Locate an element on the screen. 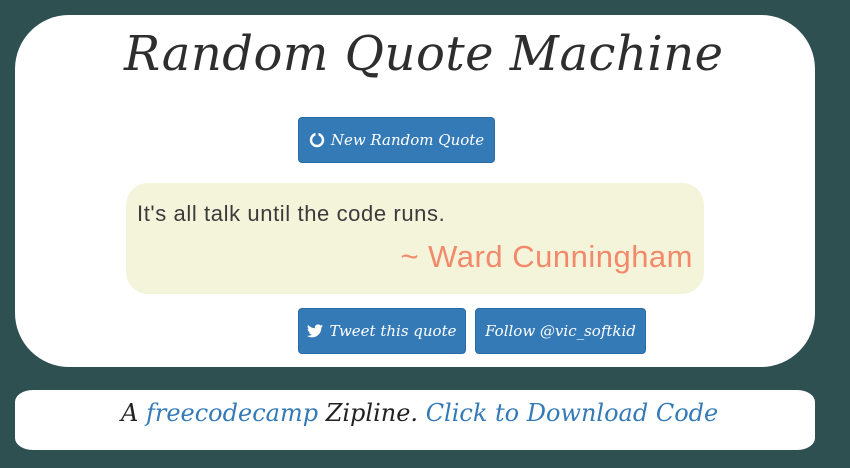 This screenshot has height=468, width=850. new-quote-button: New Random Quote is located at coordinates (396, 140).